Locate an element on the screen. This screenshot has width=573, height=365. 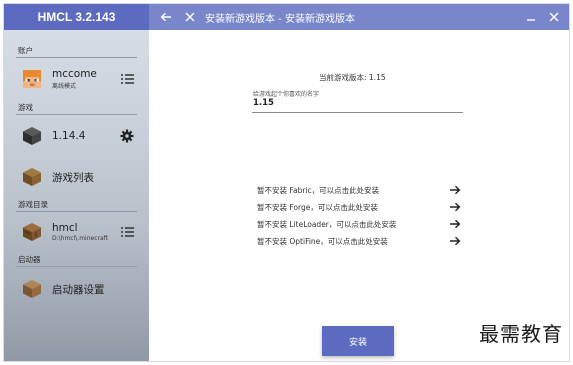
sidebar-item-game-list: 游戏列表 is located at coordinates (76, 177).